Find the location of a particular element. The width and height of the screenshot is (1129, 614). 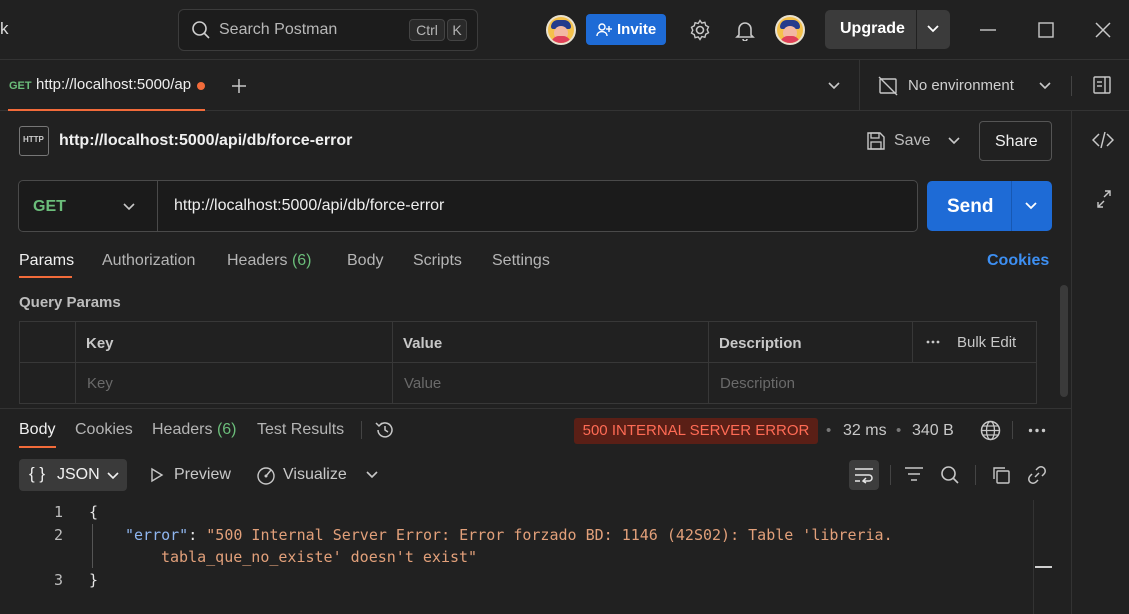

preview-label: Preview is located at coordinates (202, 474).